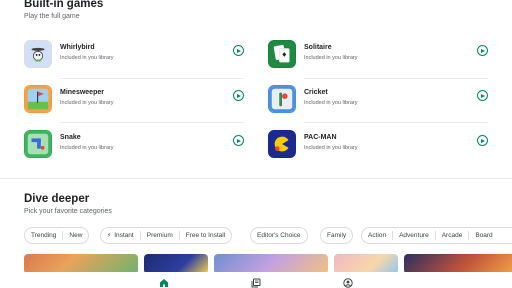 The height and width of the screenshot is (288, 512). What do you see at coordinates (282, 99) in the screenshot?
I see `cricket-icon` at bounding box center [282, 99].